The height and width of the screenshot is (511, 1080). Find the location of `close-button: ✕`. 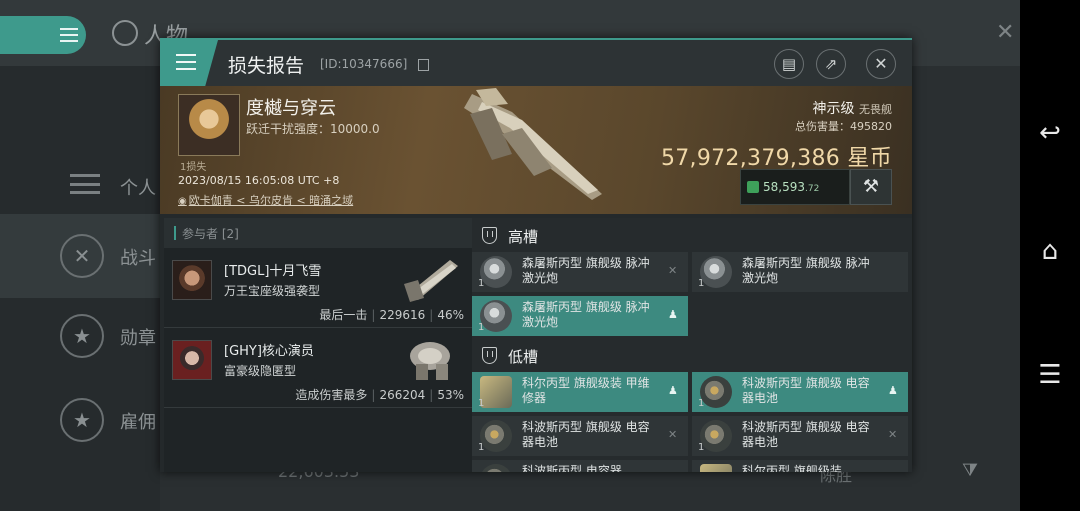

close-button: ✕ is located at coordinates (881, 64).